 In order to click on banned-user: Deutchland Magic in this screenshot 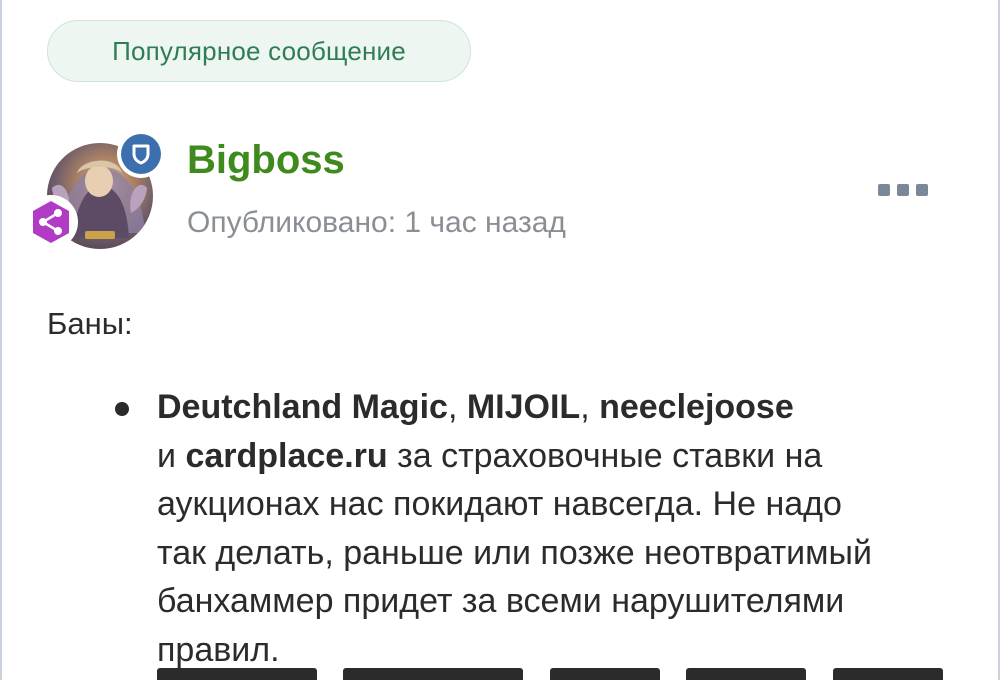, I will do `click(302, 407)`.